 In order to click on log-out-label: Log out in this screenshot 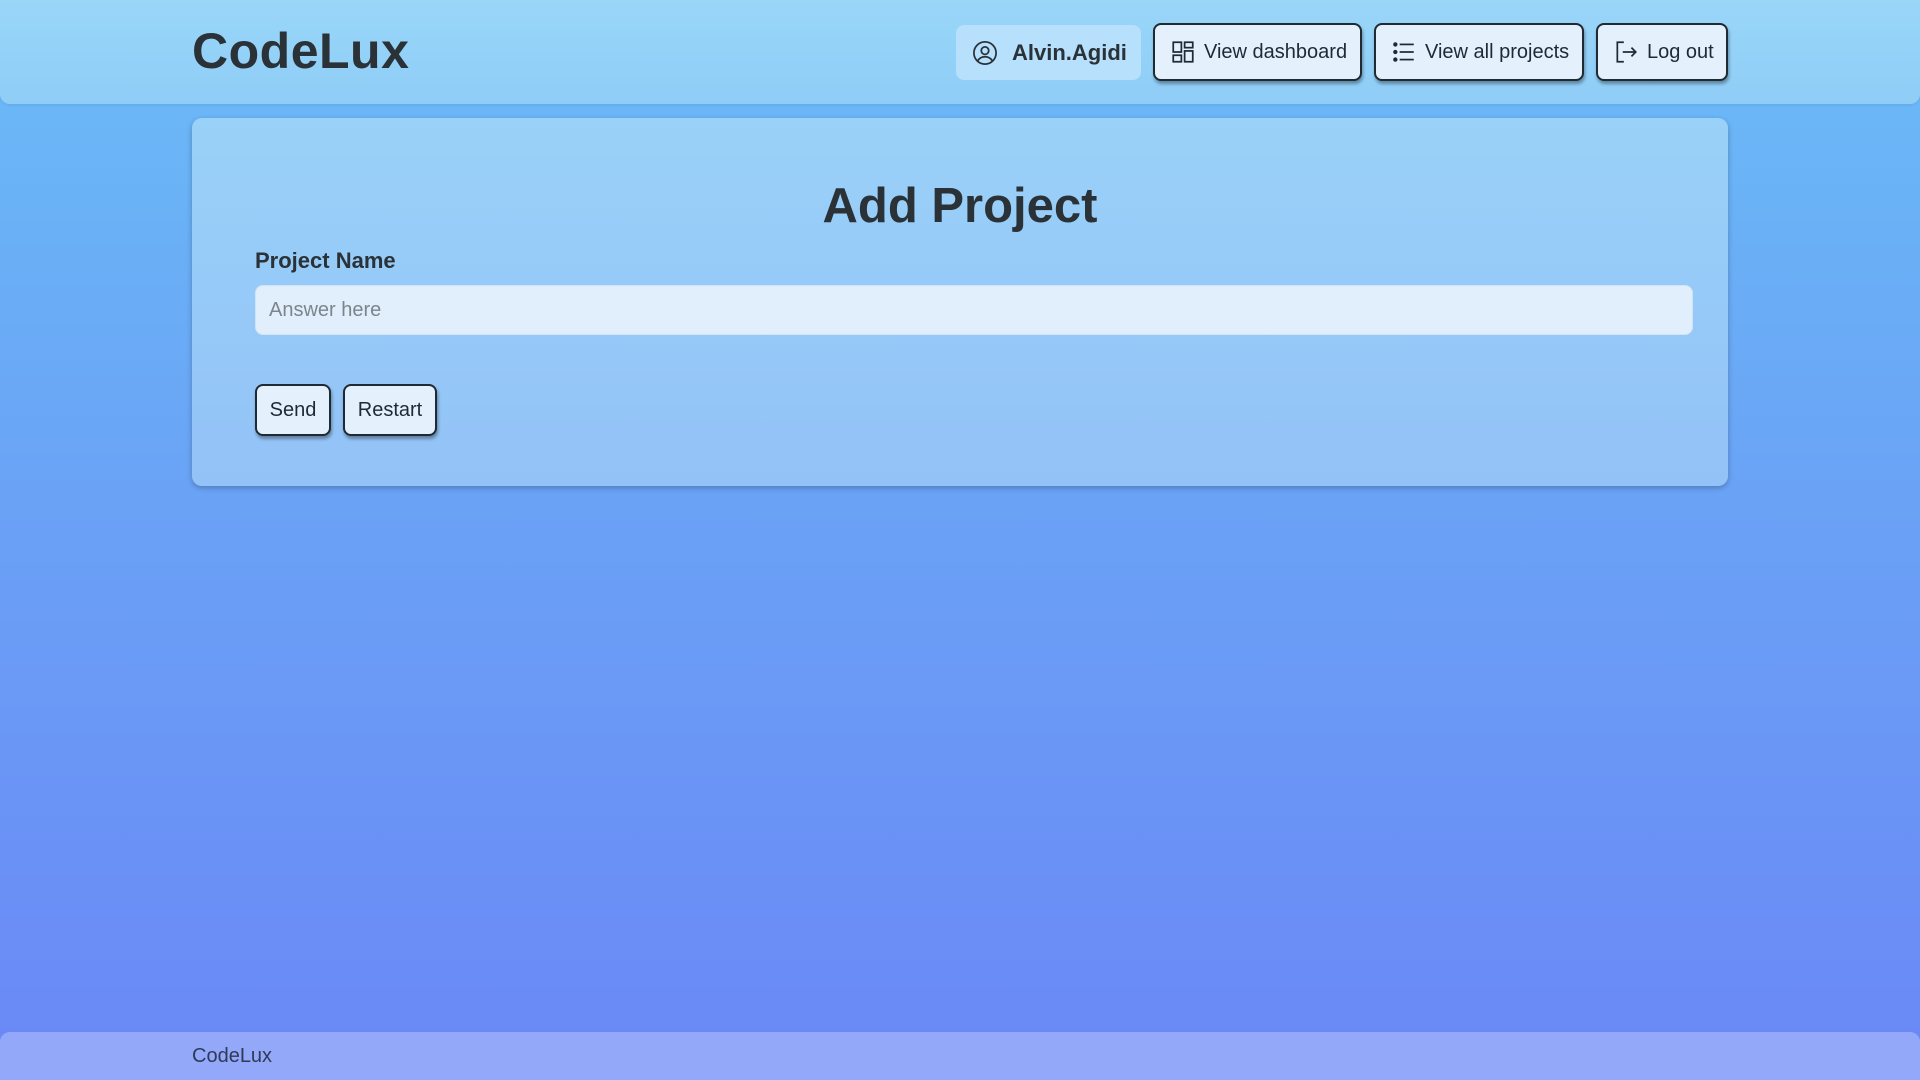, I will do `click(1680, 51)`.